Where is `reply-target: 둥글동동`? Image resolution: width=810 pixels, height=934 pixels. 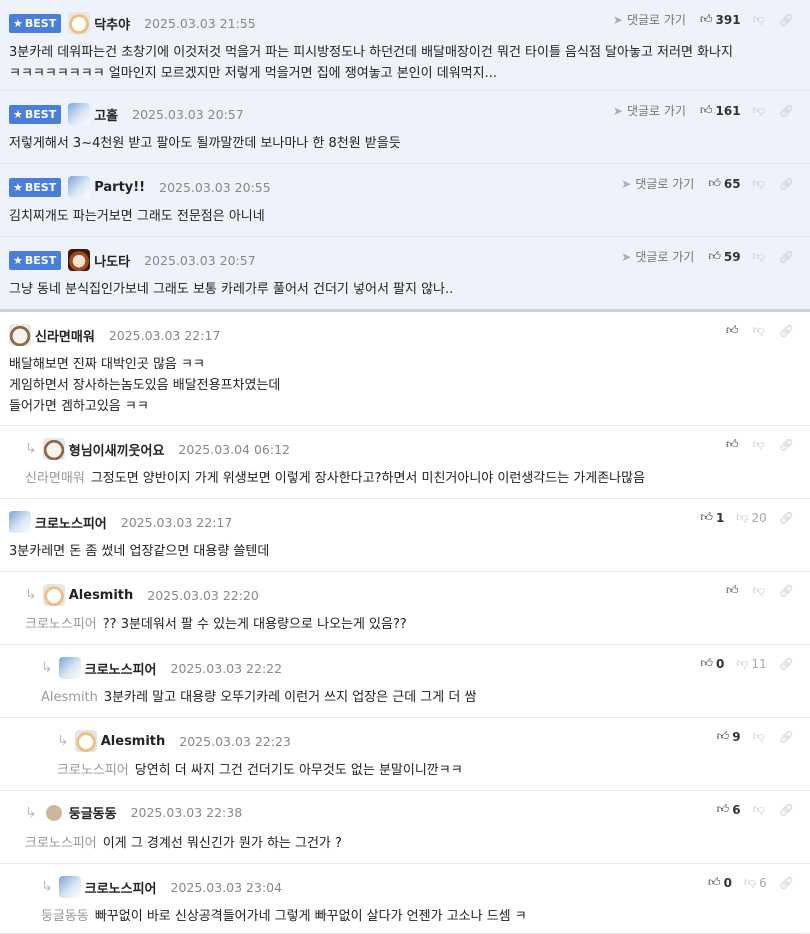
reply-target: 둥글동동 is located at coordinates (65, 916).